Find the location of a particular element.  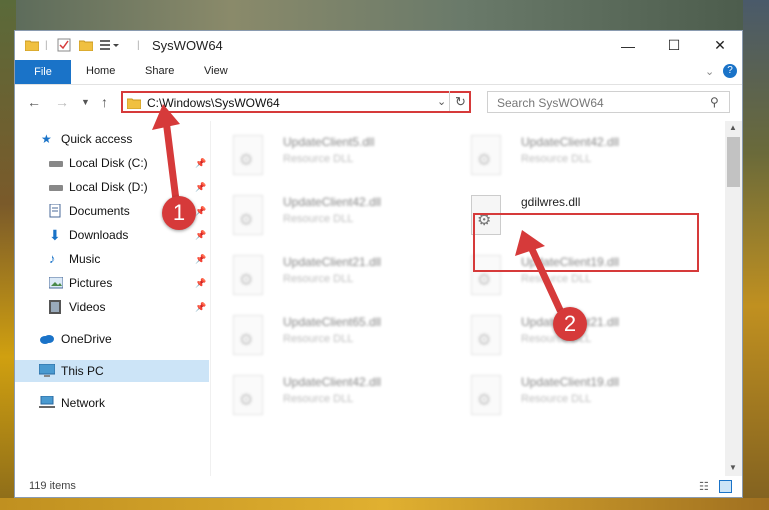

step-badge-2: 2 is located at coordinates (570, 324).